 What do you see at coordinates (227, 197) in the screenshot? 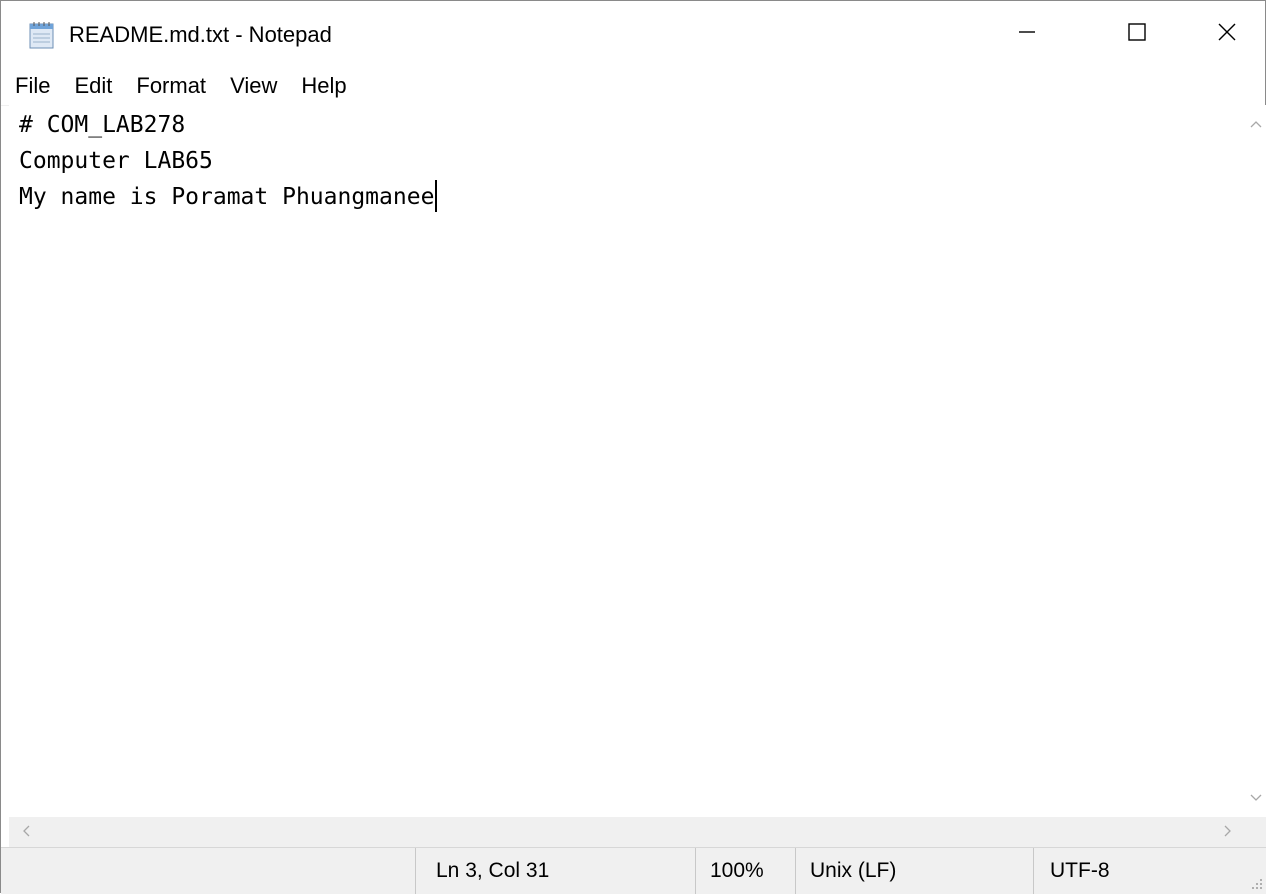
I see `editor-line-text: My name is Poramat Phuangmanee` at bounding box center [227, 197].